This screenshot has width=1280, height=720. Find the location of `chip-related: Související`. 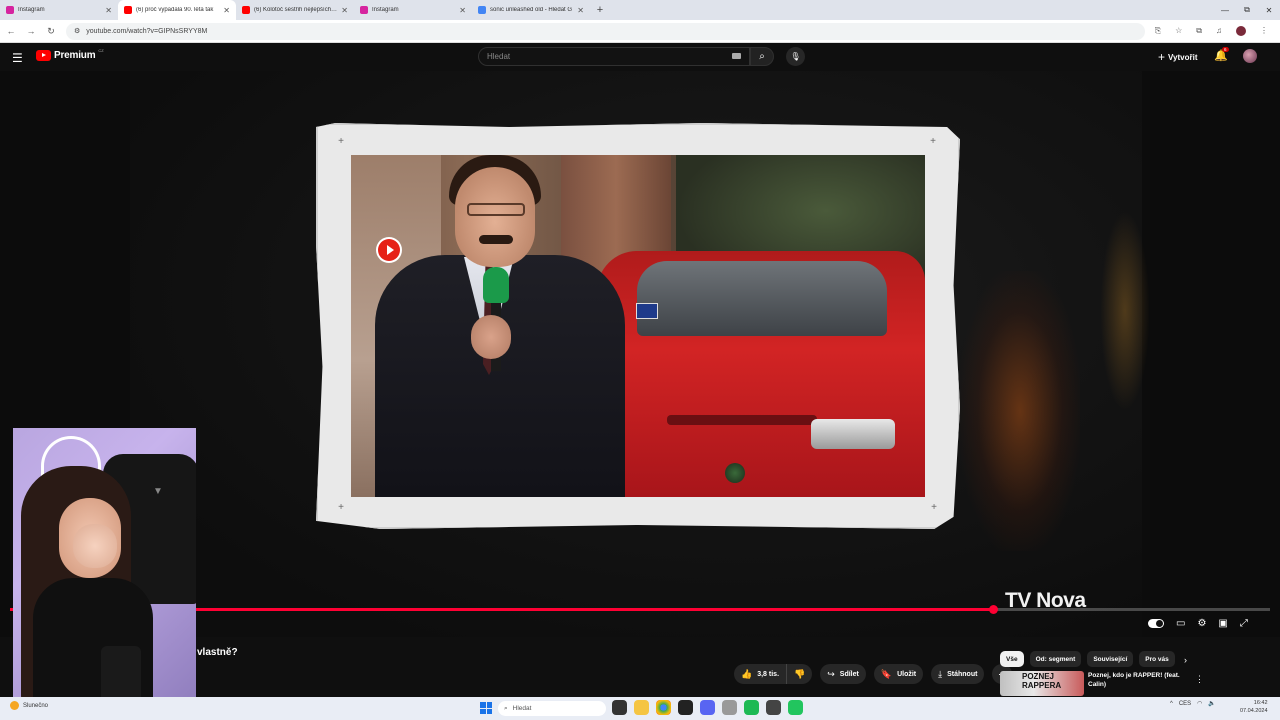

chip-related: Související is located at coordinates (1110, 659).